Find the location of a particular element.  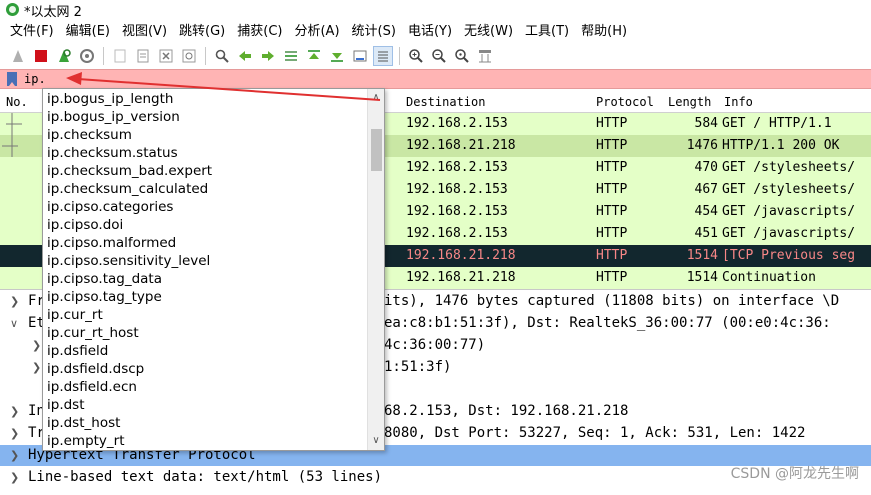

autocomplete-item: ip.cipso.tag_data is located at coordinates (104, 279).